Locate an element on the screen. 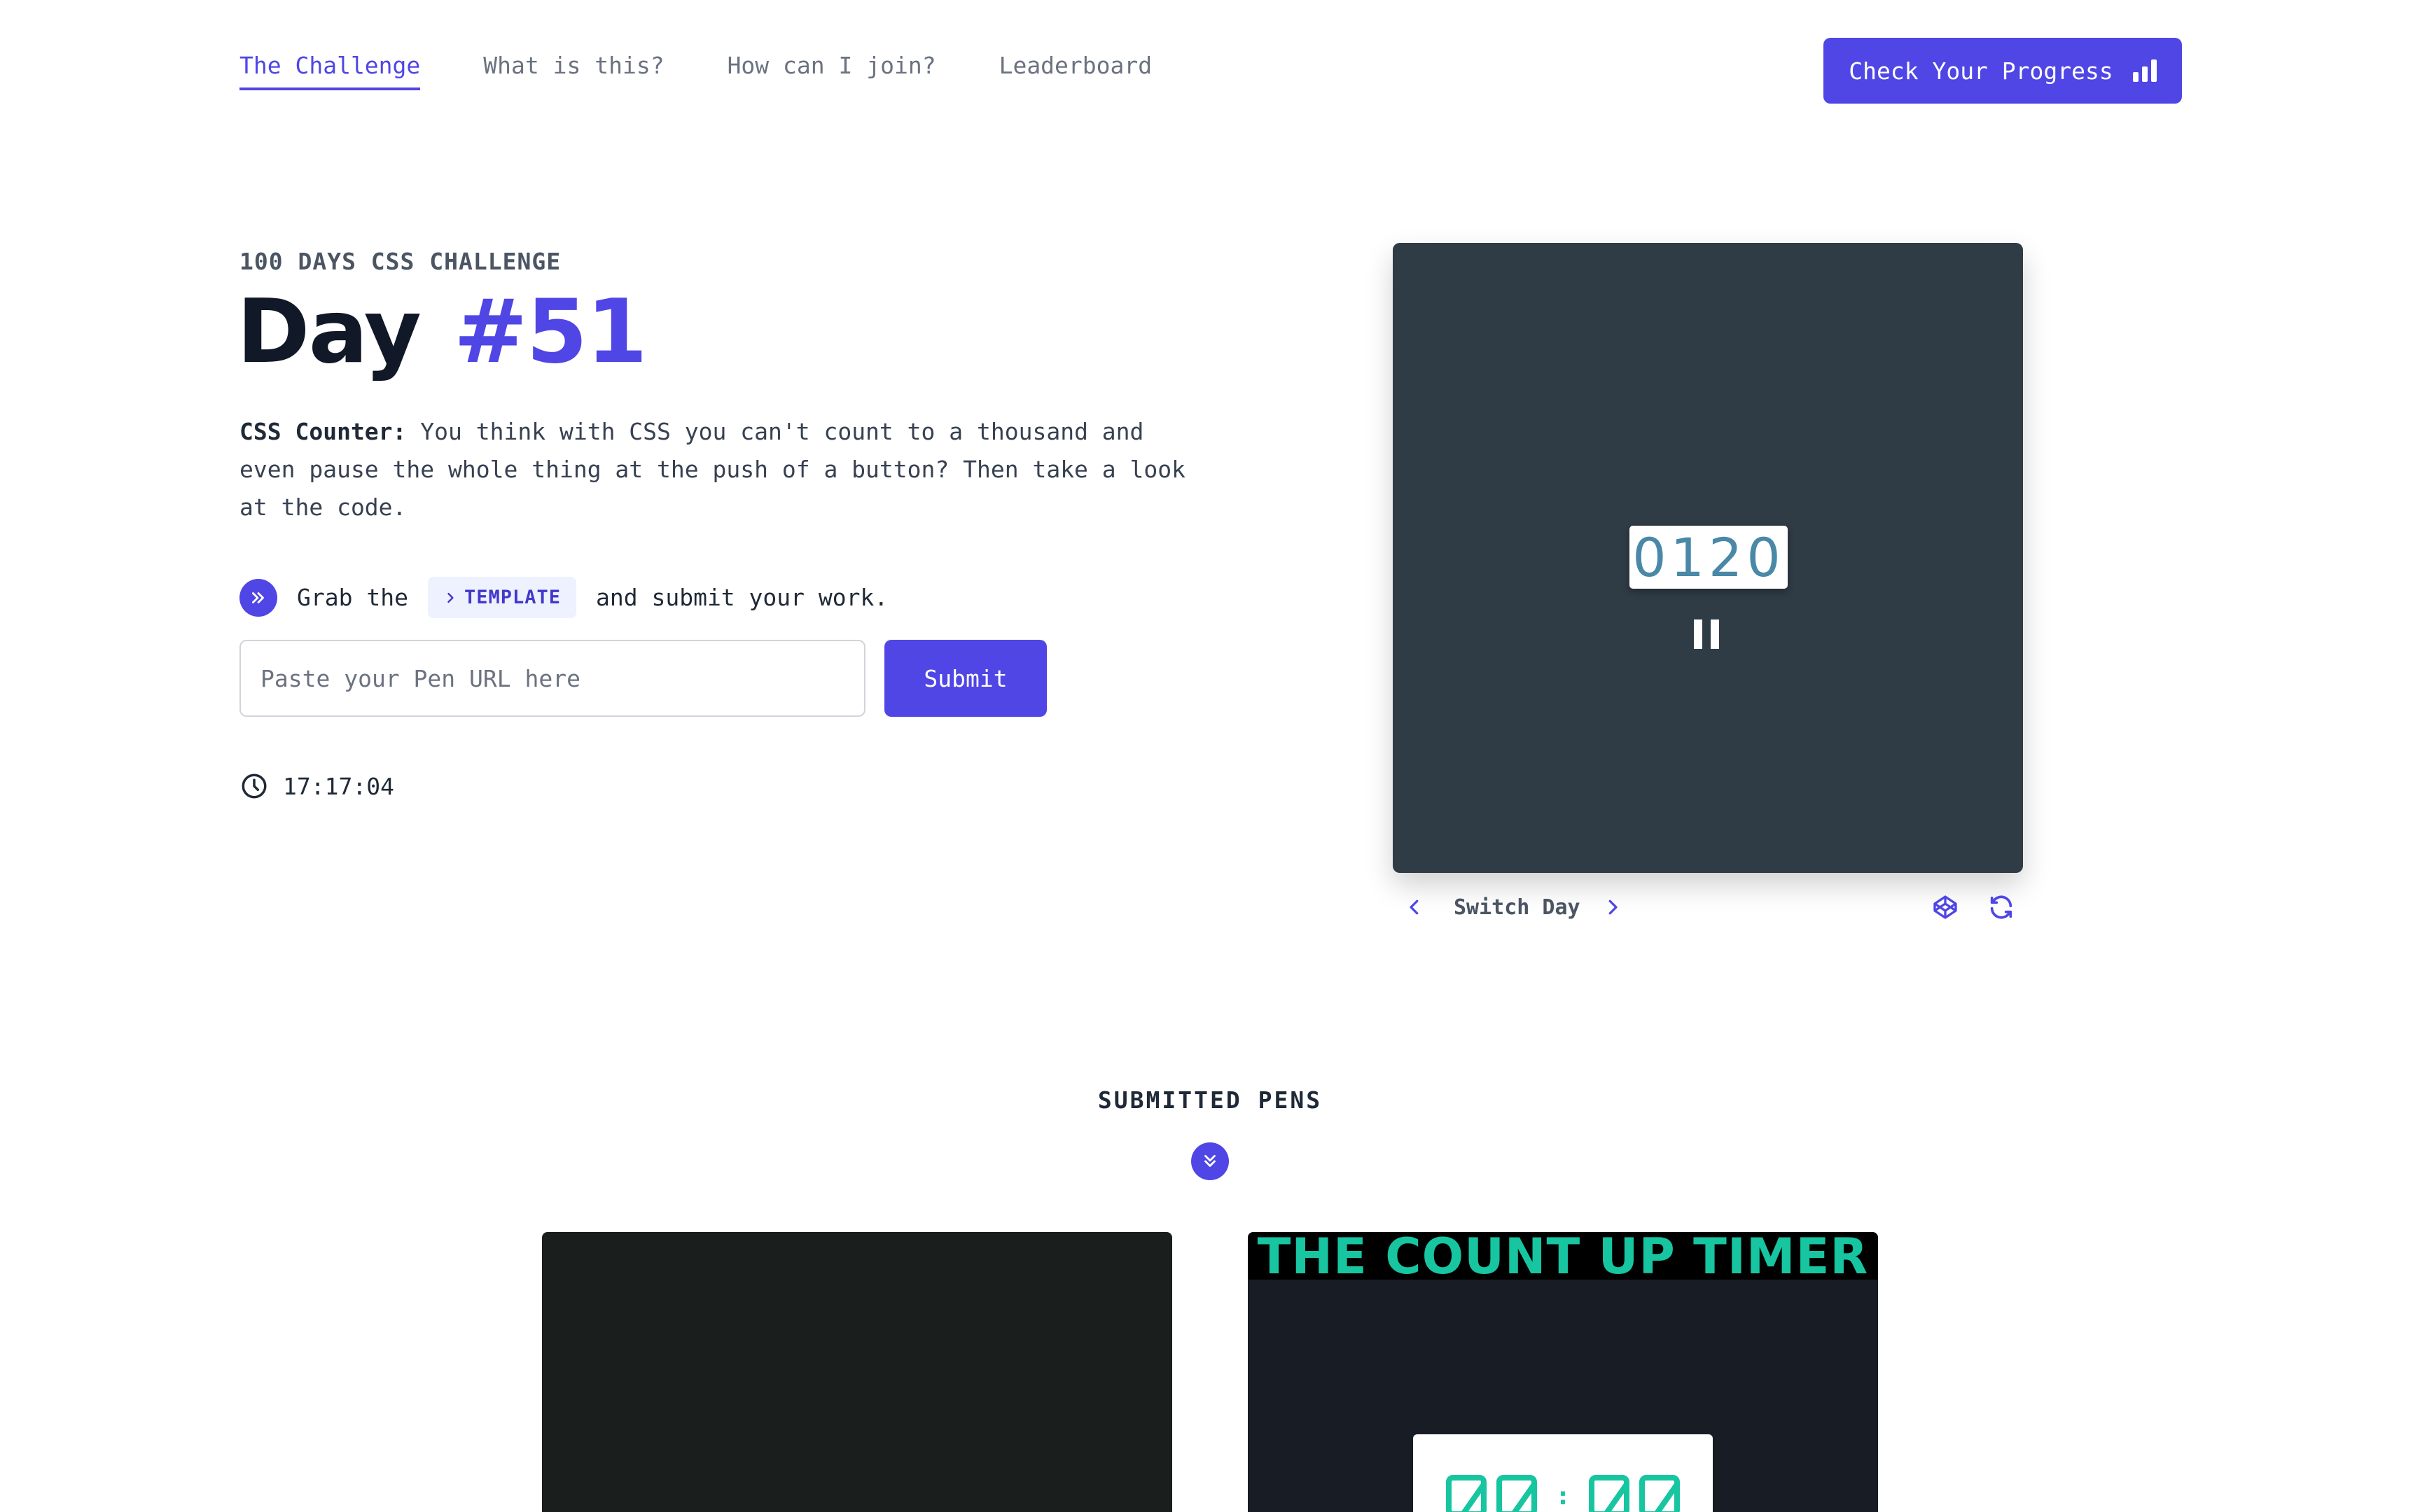 The image size is (2420, 1512). clock-colon: : is located at coordinates (1563, 1496).